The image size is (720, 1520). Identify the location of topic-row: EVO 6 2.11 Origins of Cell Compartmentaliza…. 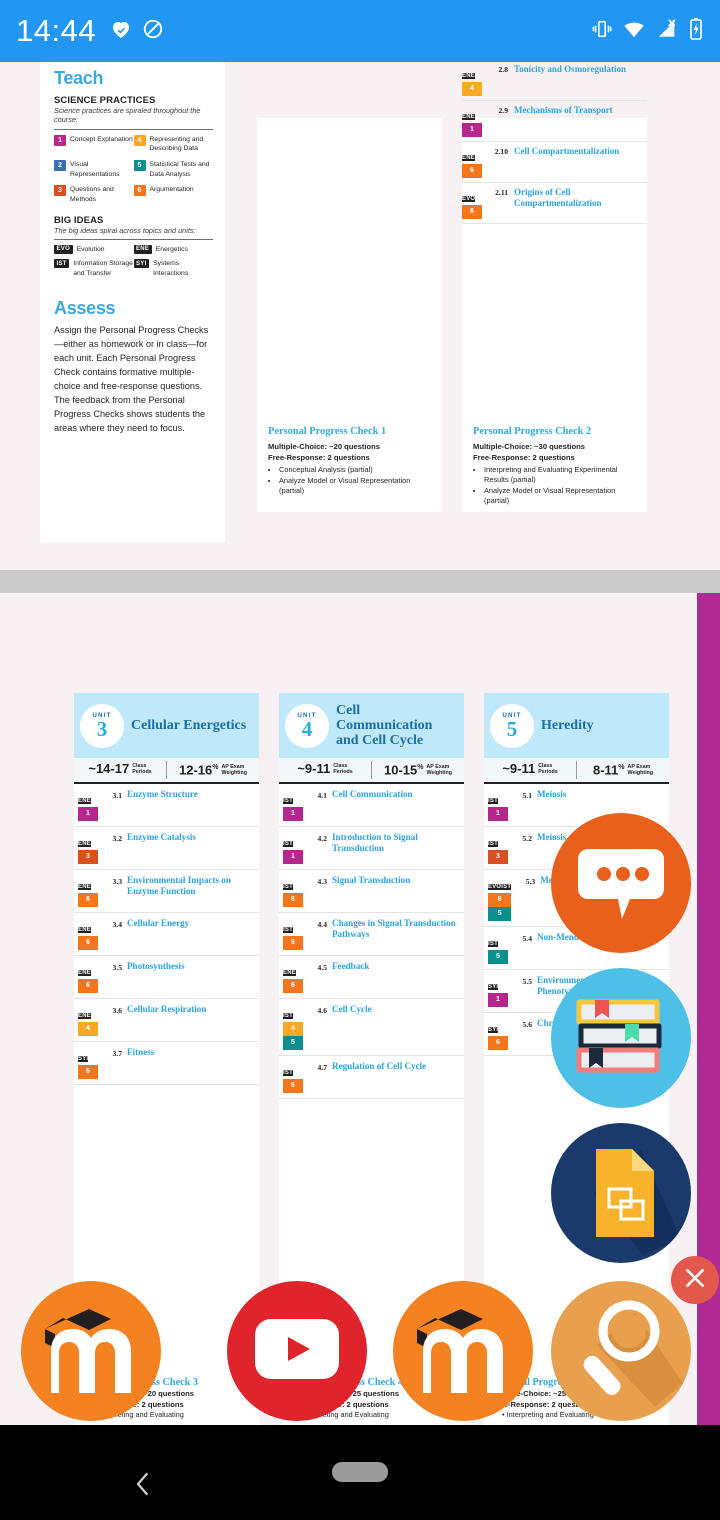
(554, 203).